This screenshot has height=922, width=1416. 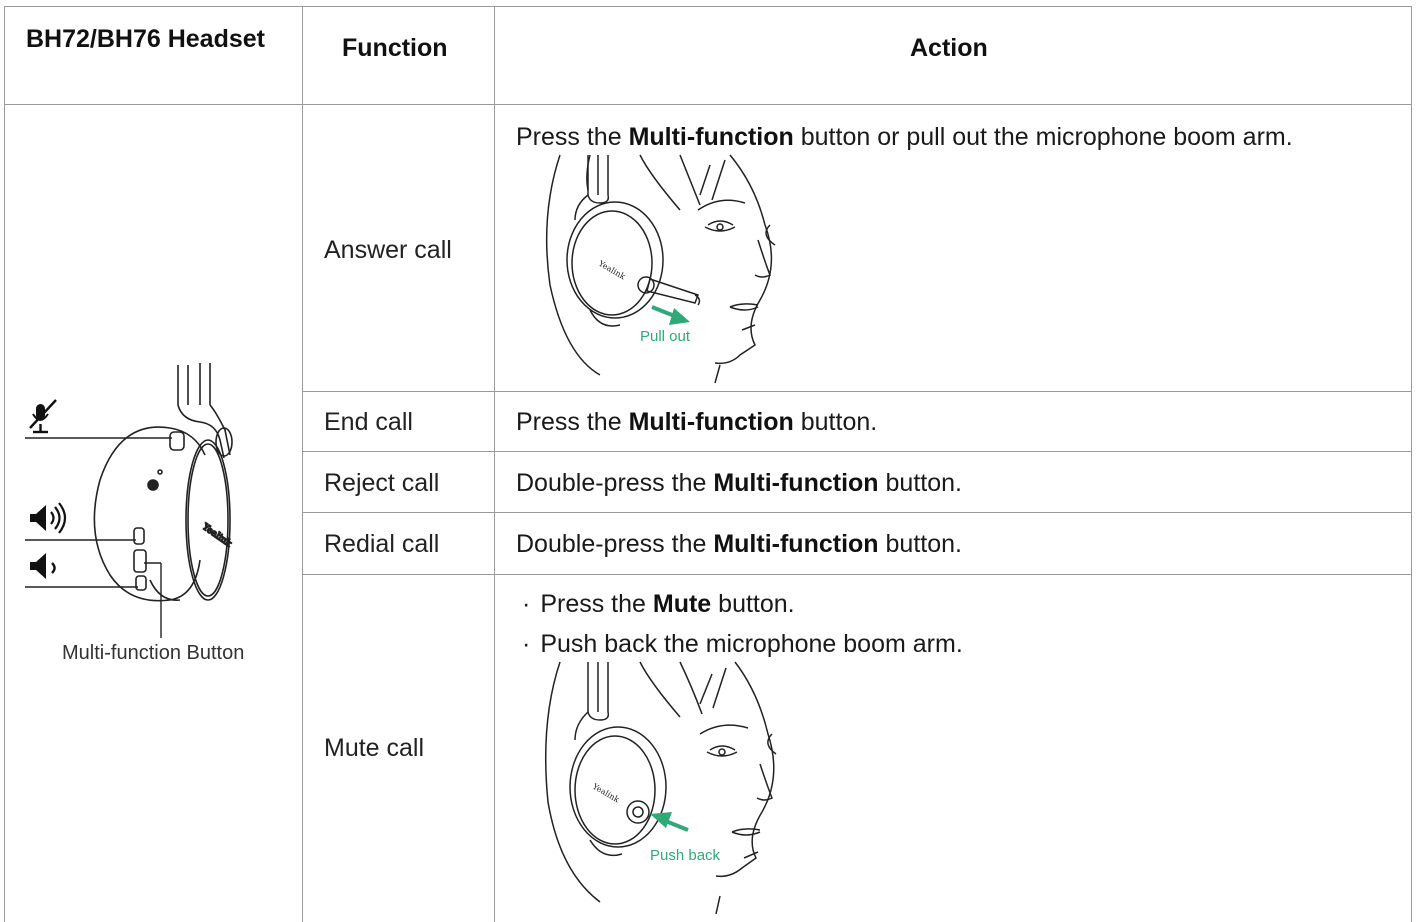 I want to click on header-action: Action, so click(x=949, y=48).